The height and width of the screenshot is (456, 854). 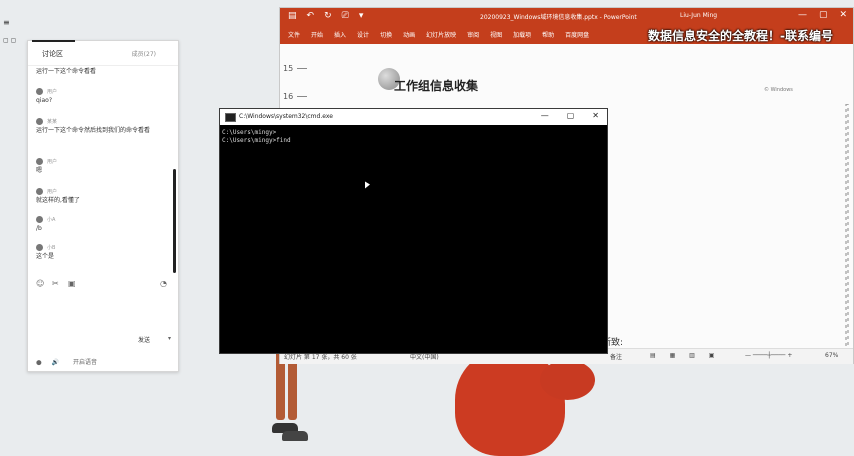 I want to click on console-output: C:\Users\mingy> C:\Users\mingy>find, so click(x=256, y=137).